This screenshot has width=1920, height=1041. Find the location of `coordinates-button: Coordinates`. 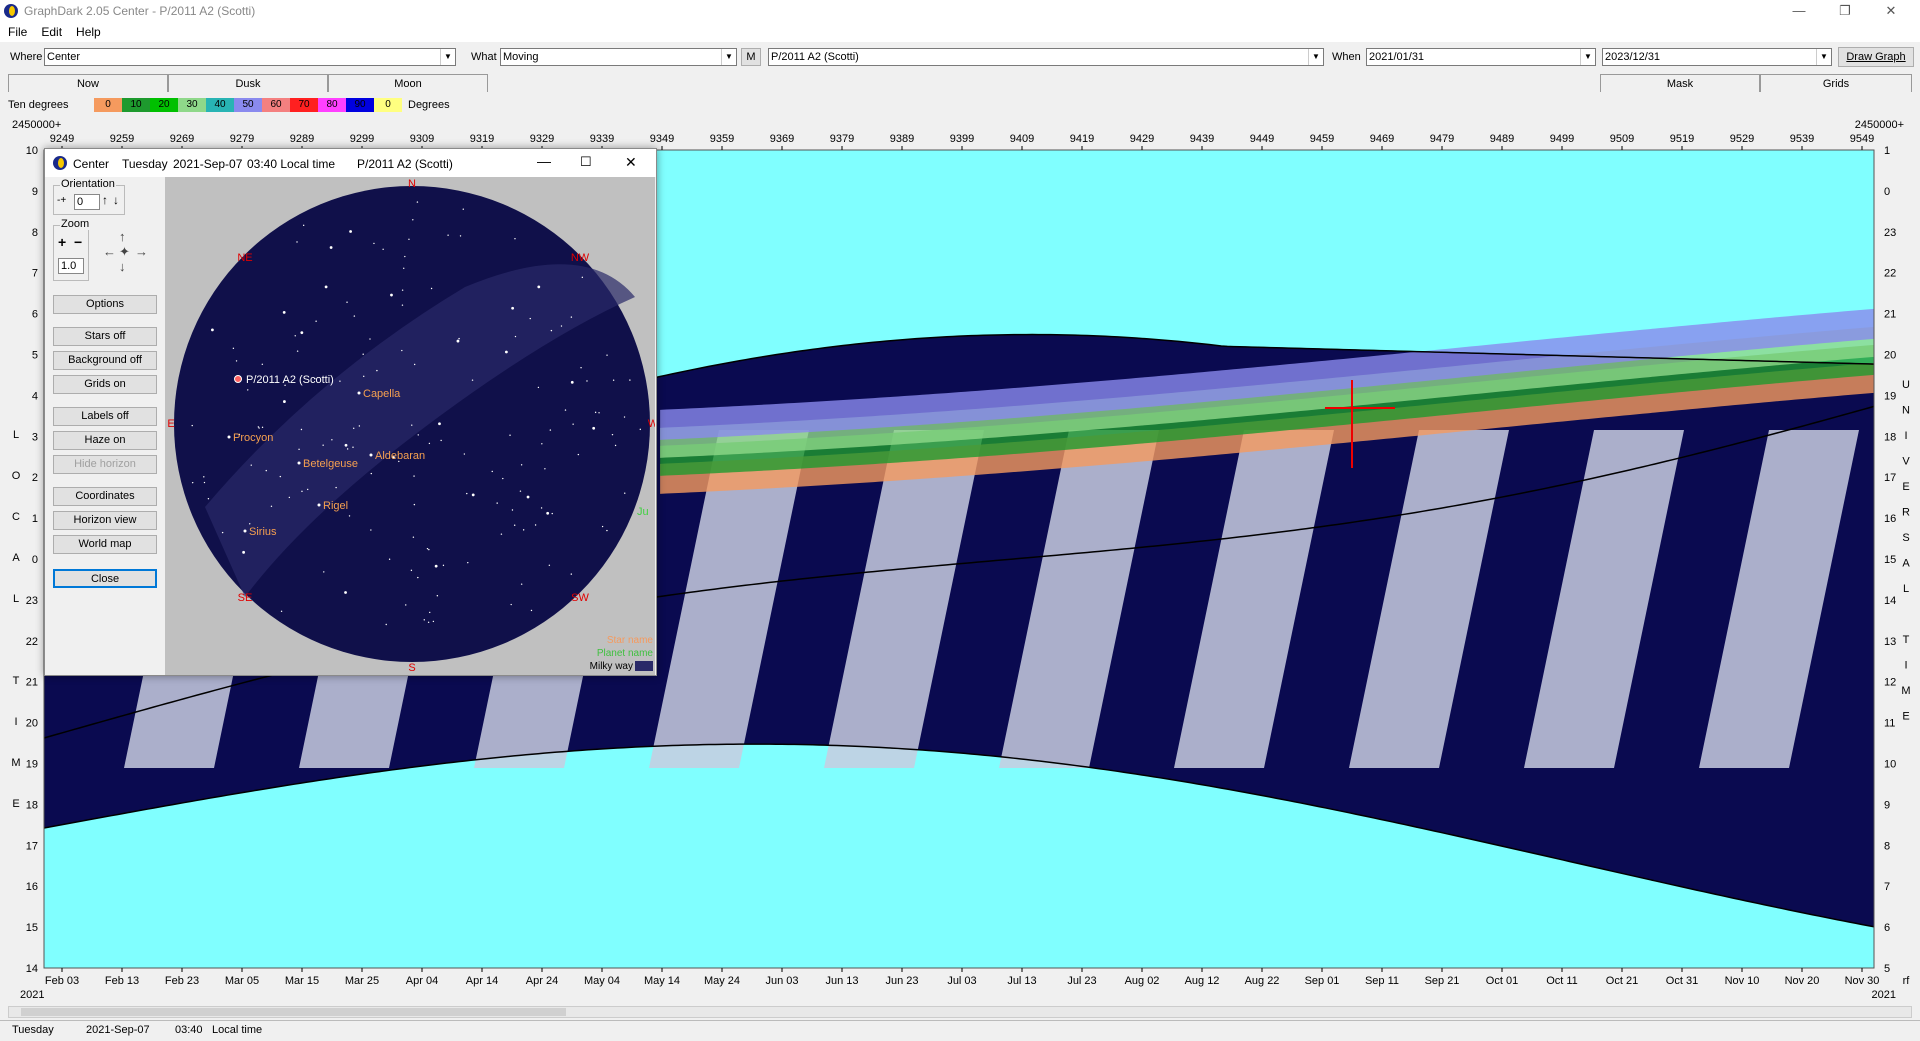

coordinates-button: Coordinates is located at coordinates (105, 496).